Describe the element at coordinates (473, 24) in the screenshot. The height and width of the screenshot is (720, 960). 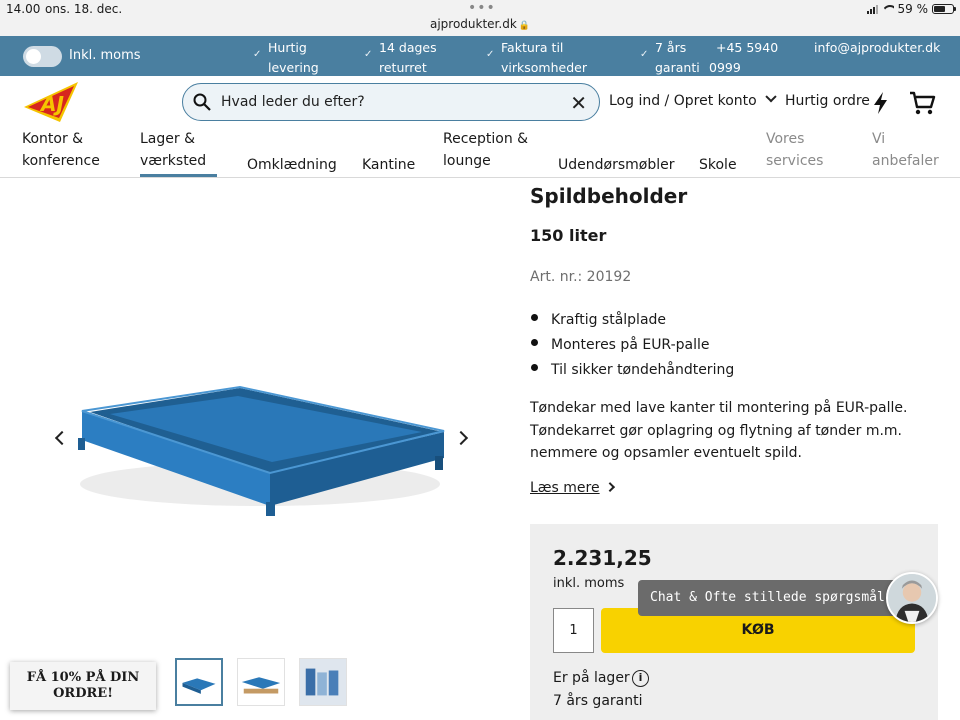
I see `address-url: ajprodukter.dk` at that location.